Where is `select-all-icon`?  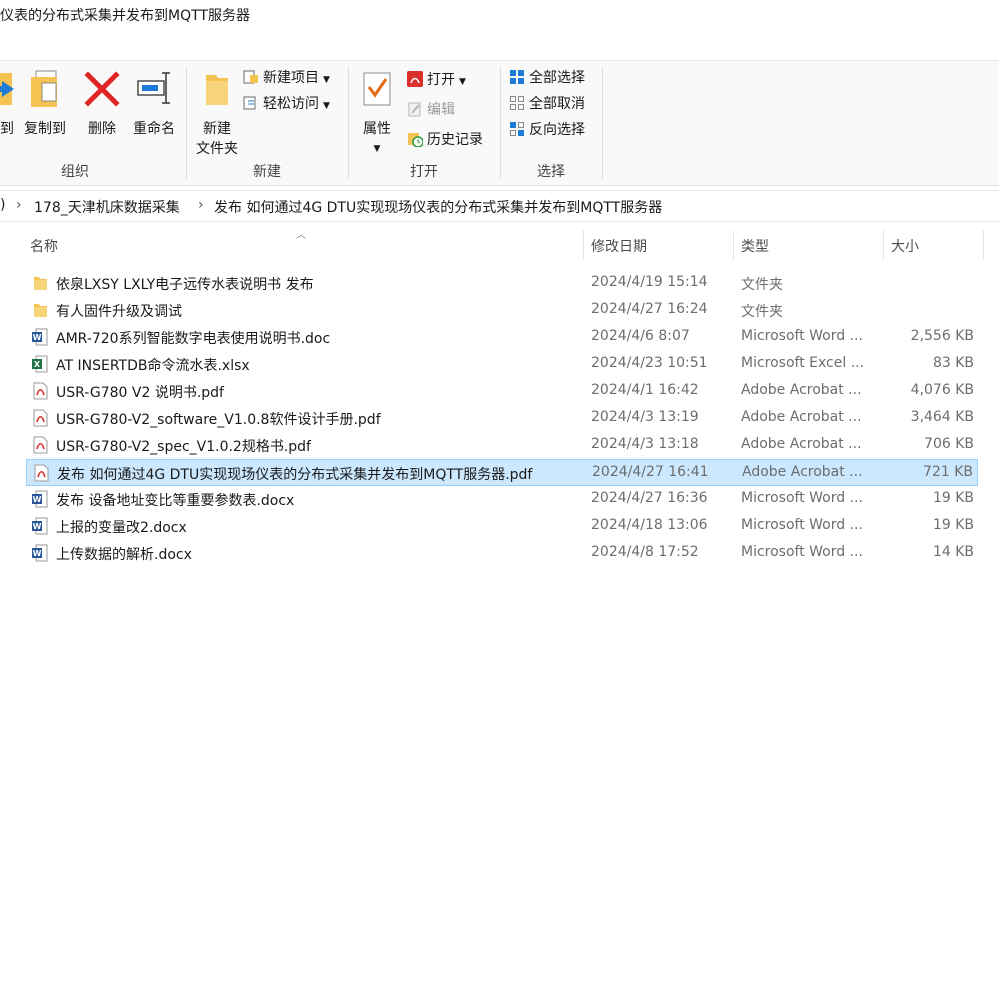 select-all-icon is located at coordinates (517, 77).